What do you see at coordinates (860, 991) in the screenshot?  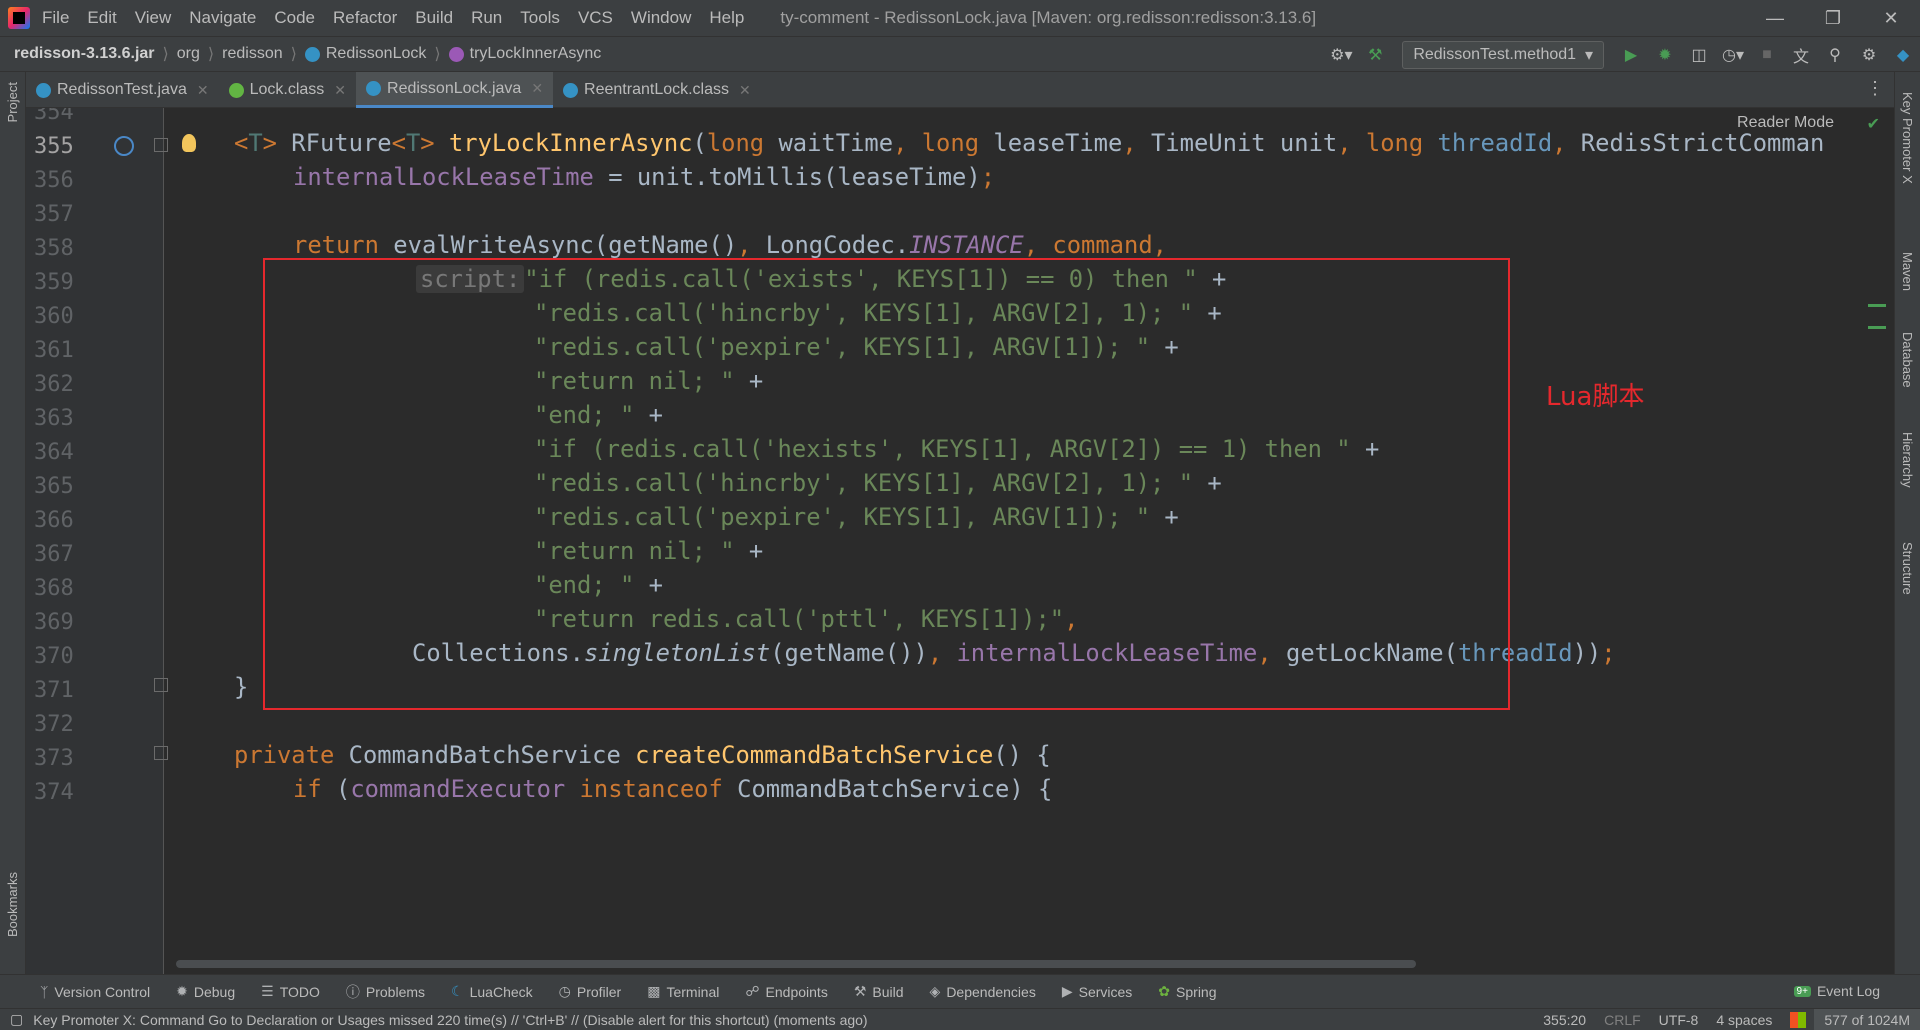 I see `hammer-icon: ⚒` at bounding box center [860, 991].